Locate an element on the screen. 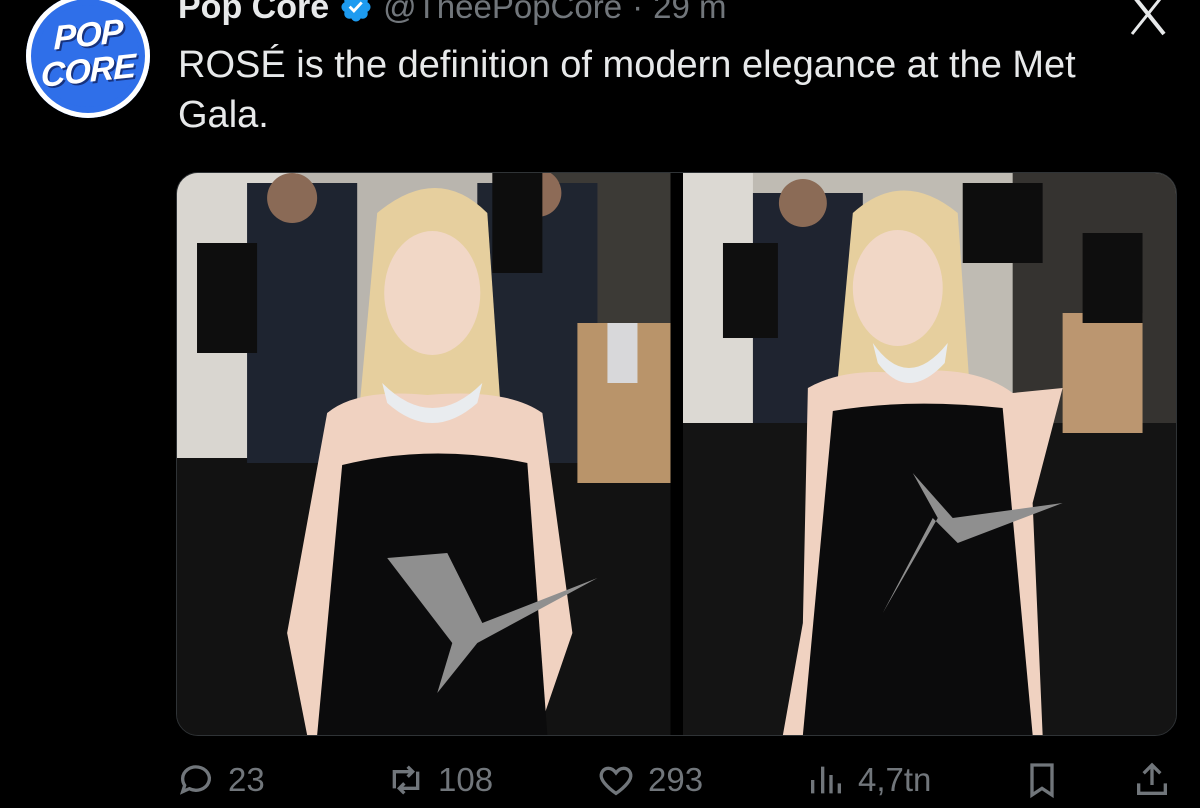  timestamp: 29 m is located at coordinates (689, 13).